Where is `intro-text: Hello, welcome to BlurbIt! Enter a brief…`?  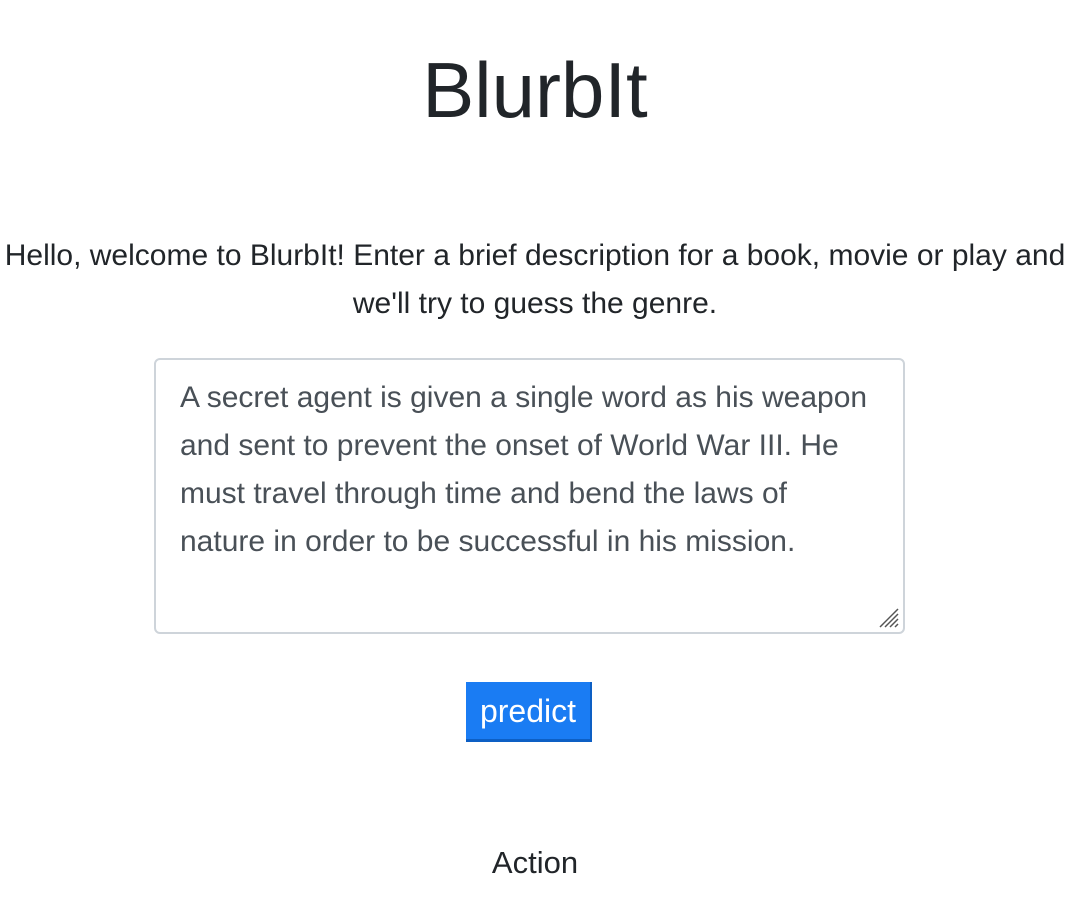 intro-text: Hello, welcome to BlurbIt! Enter a brief… is located at coordinates (535, 279).